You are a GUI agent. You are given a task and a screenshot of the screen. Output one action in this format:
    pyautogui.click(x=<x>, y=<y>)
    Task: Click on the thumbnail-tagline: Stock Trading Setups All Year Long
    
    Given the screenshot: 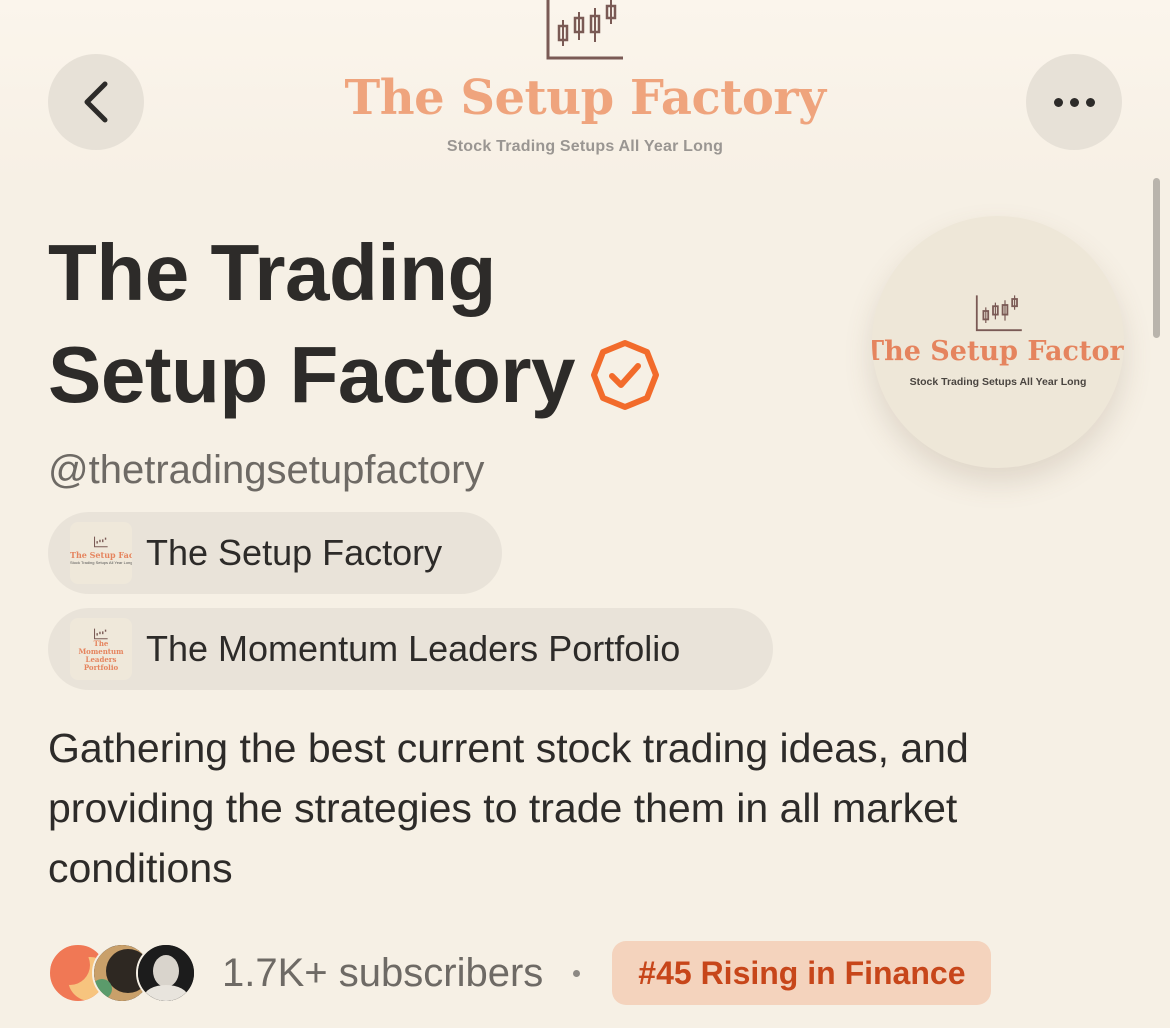 What is the action you would take?
    pyautogui.click(x=101, y=562)
    